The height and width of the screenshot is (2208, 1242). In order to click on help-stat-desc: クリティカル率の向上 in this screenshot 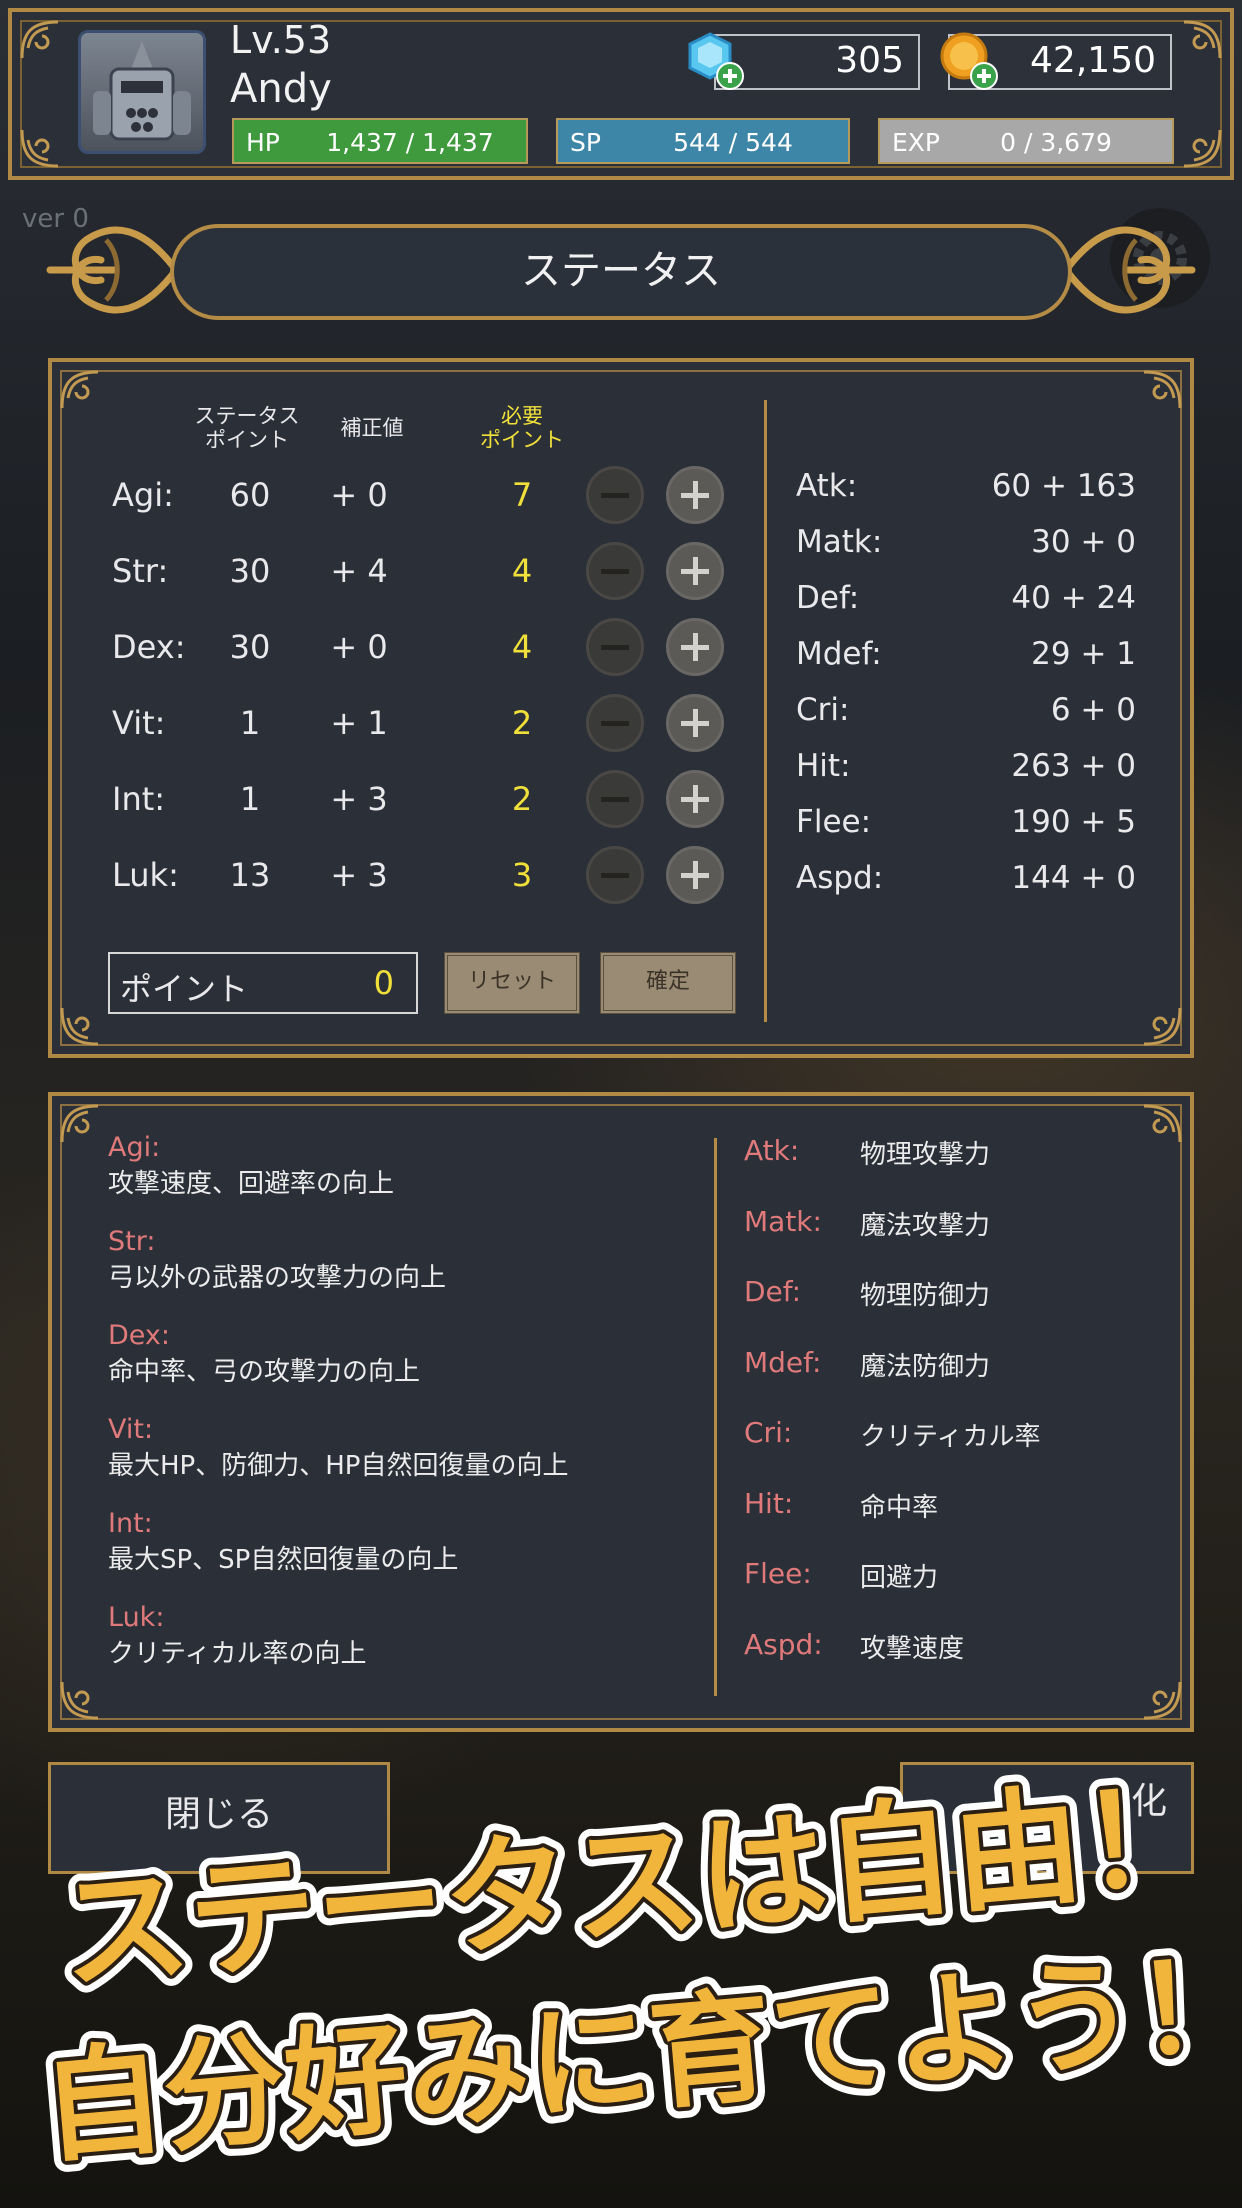, I will do `click(237, 1654)`.